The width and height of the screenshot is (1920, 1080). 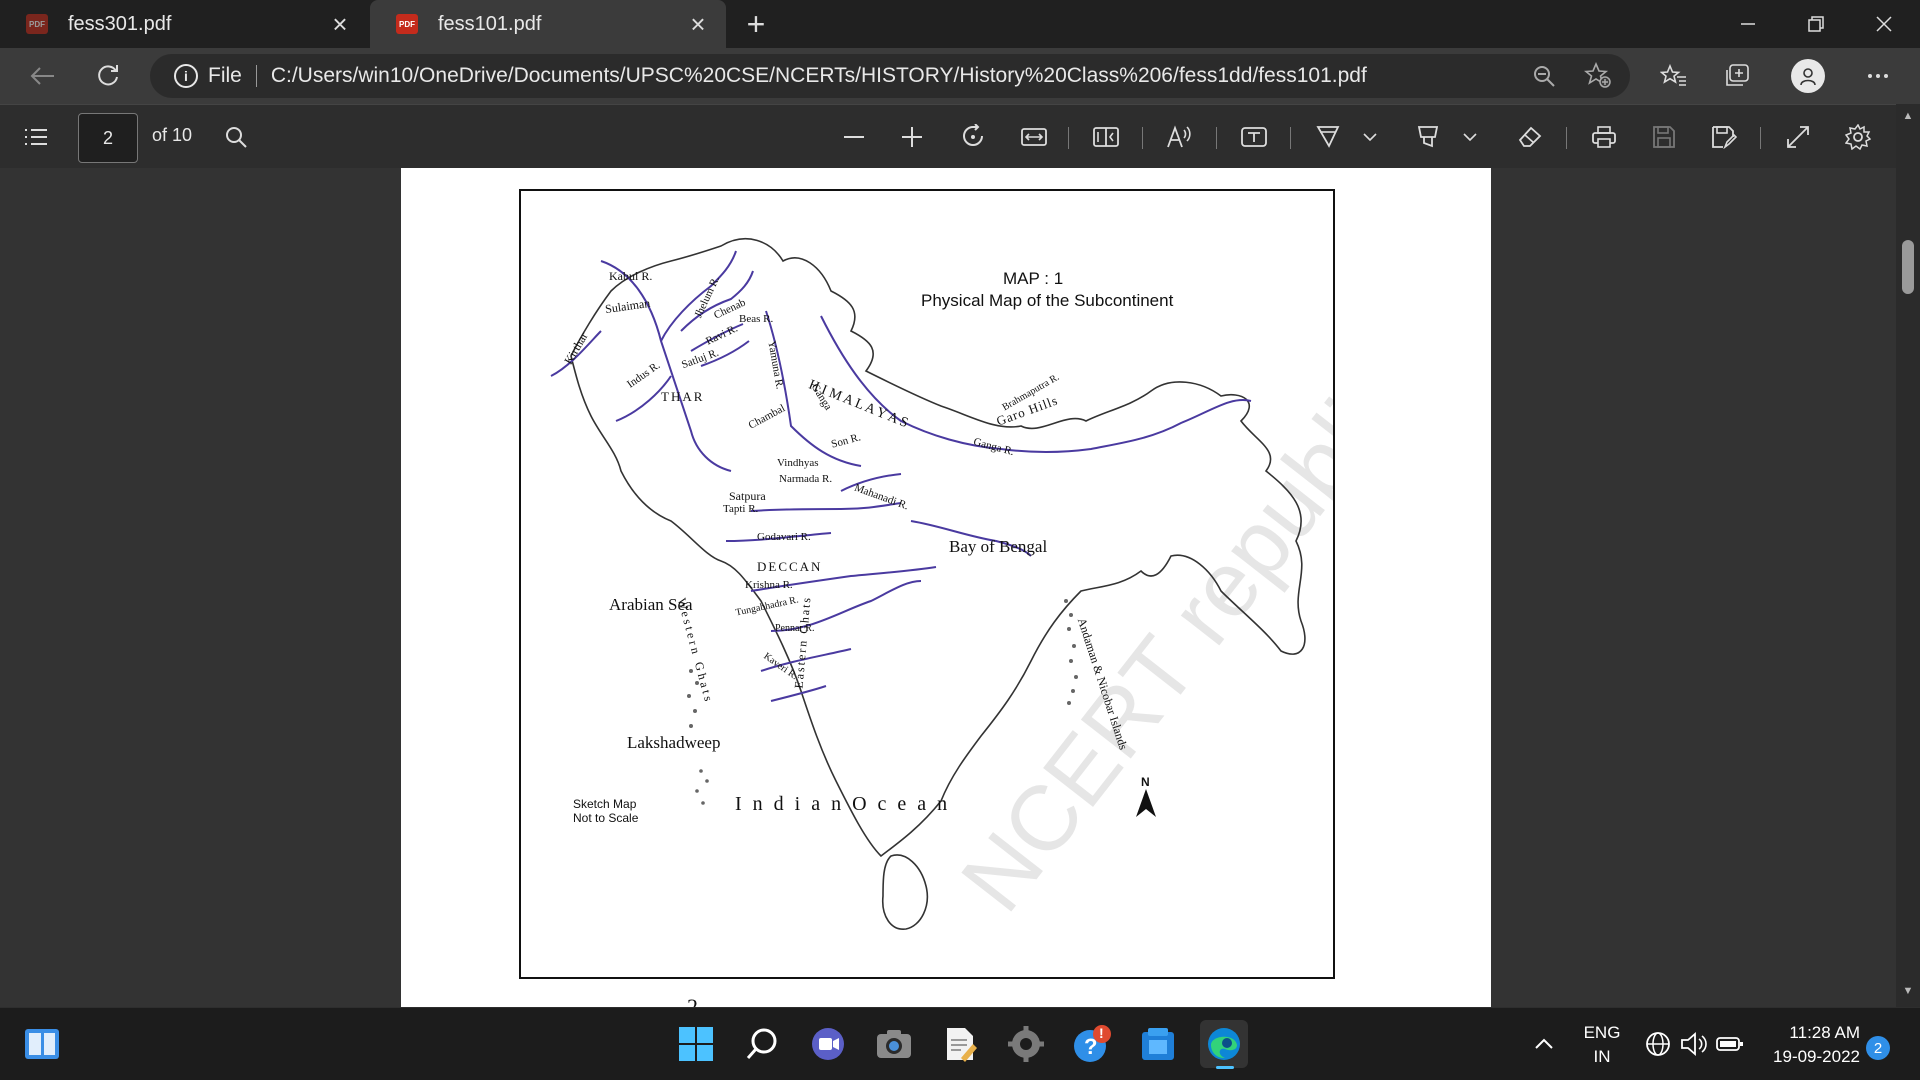 I want to click on highlight-button, so click(x=1428, y=137).